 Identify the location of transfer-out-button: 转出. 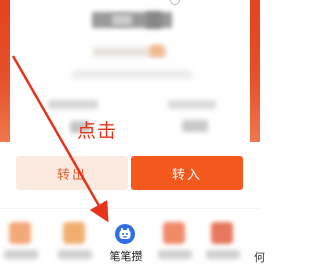
(72, 173).